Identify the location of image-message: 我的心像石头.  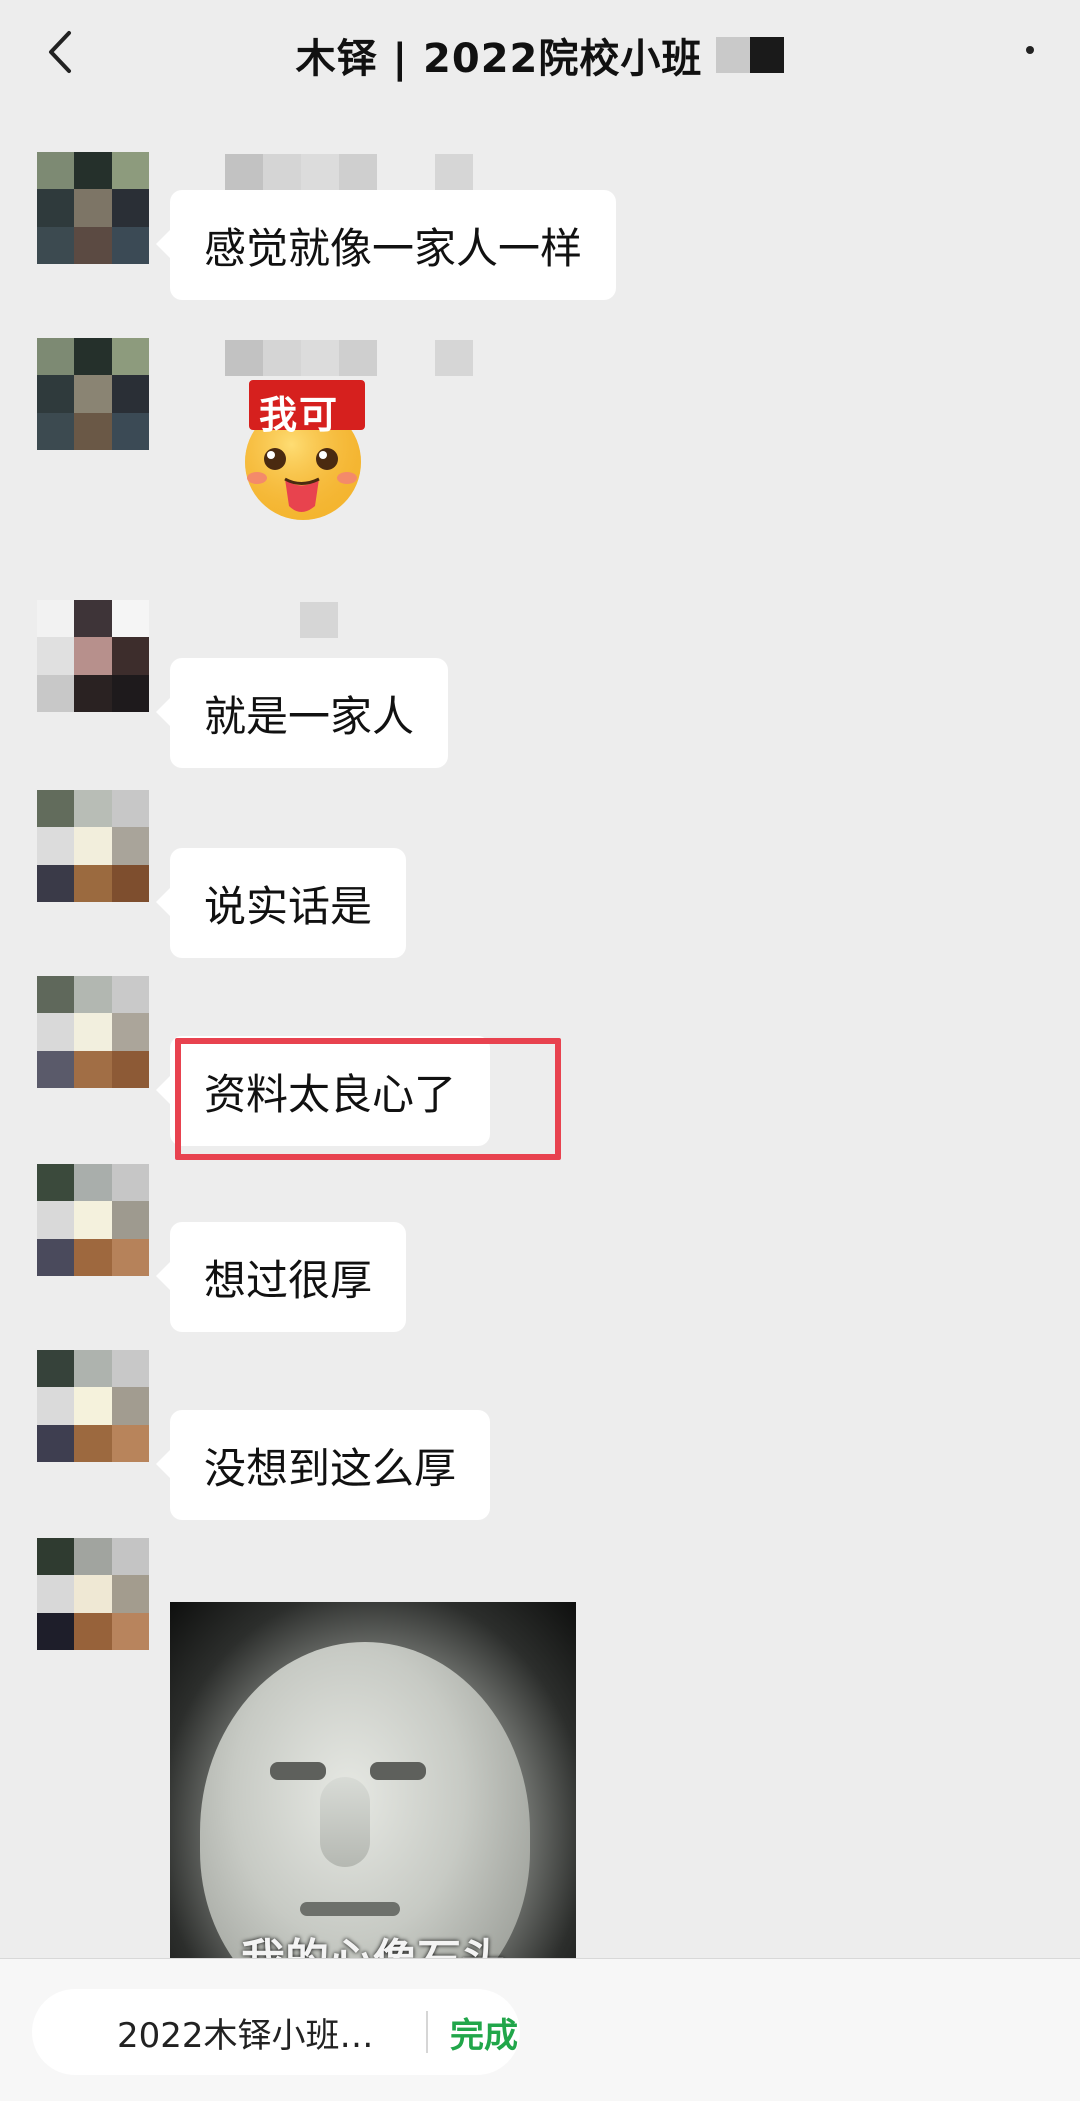
(373, 1792).